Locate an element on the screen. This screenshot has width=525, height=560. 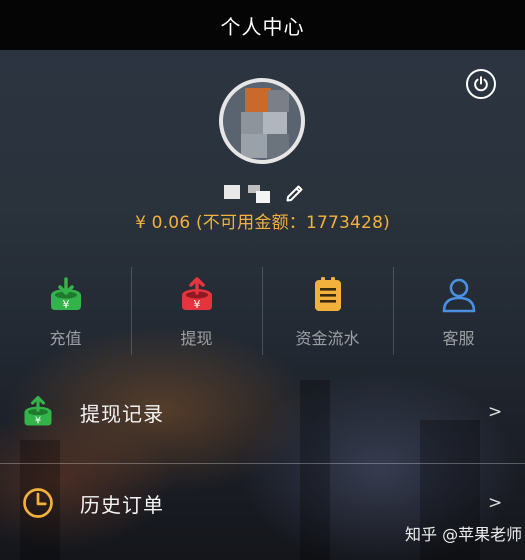
menu-withdraw-records-label: 提现记录 is located at coordinates (122, 413).